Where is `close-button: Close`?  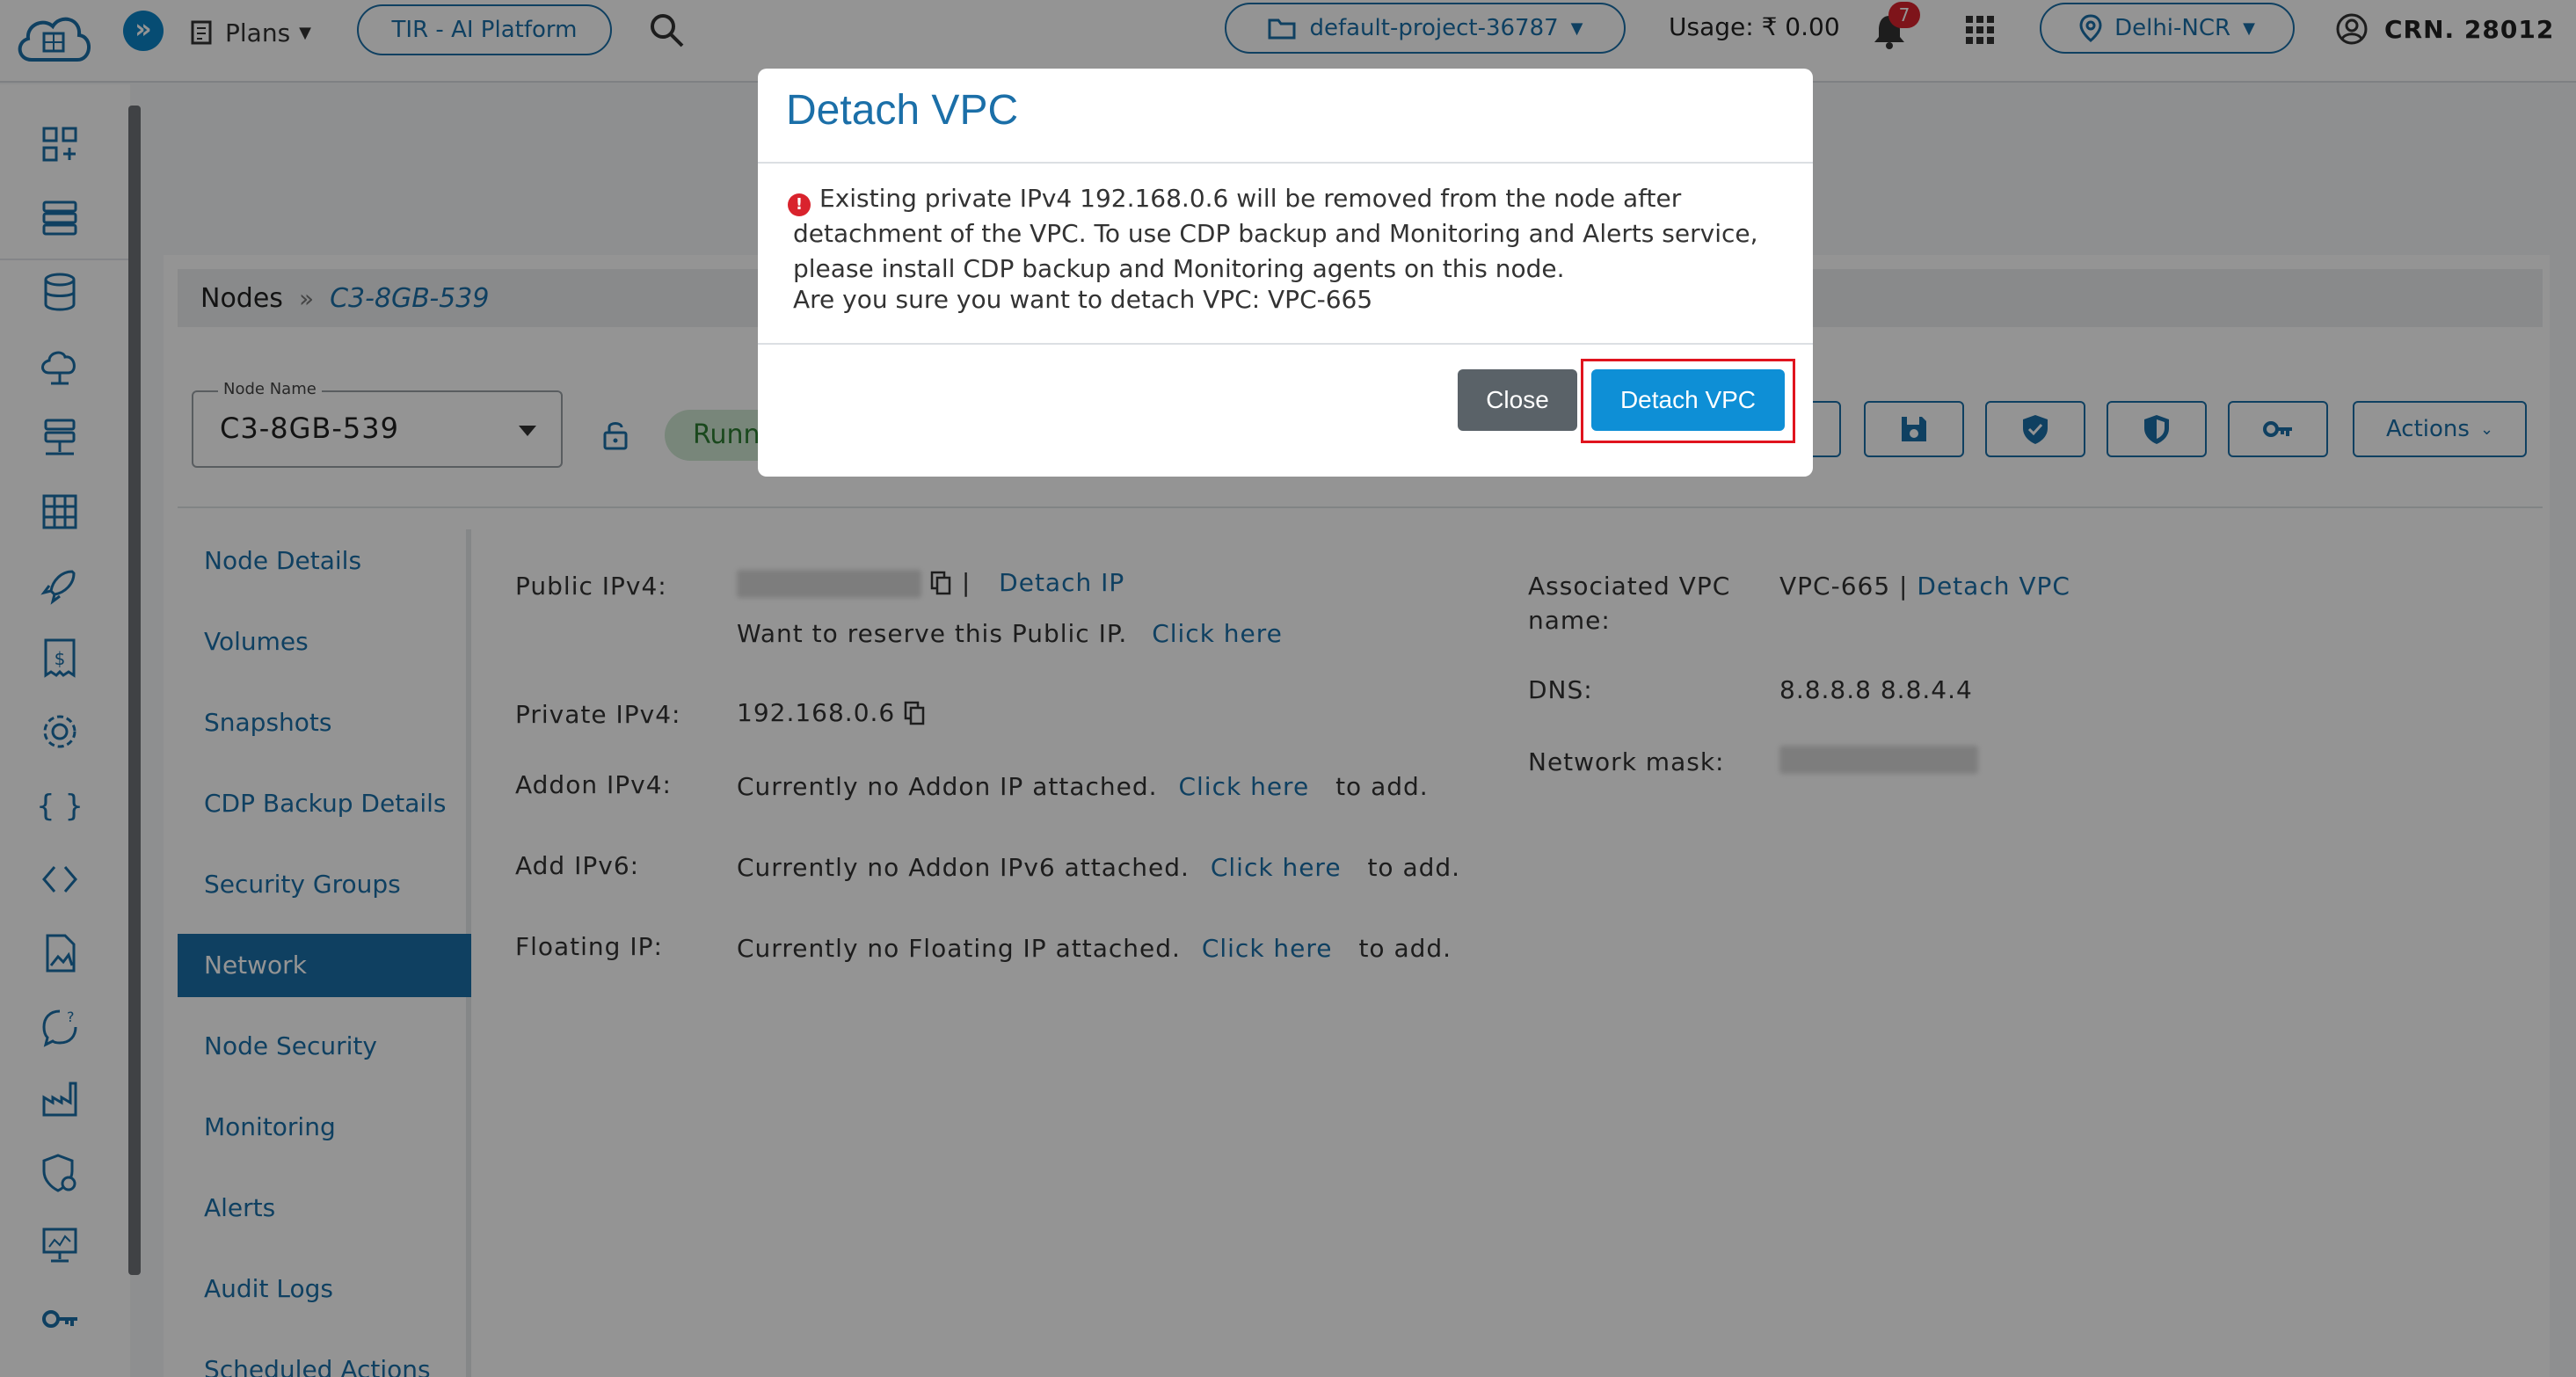
close-button: Close is located at coordinates (1517, 400).